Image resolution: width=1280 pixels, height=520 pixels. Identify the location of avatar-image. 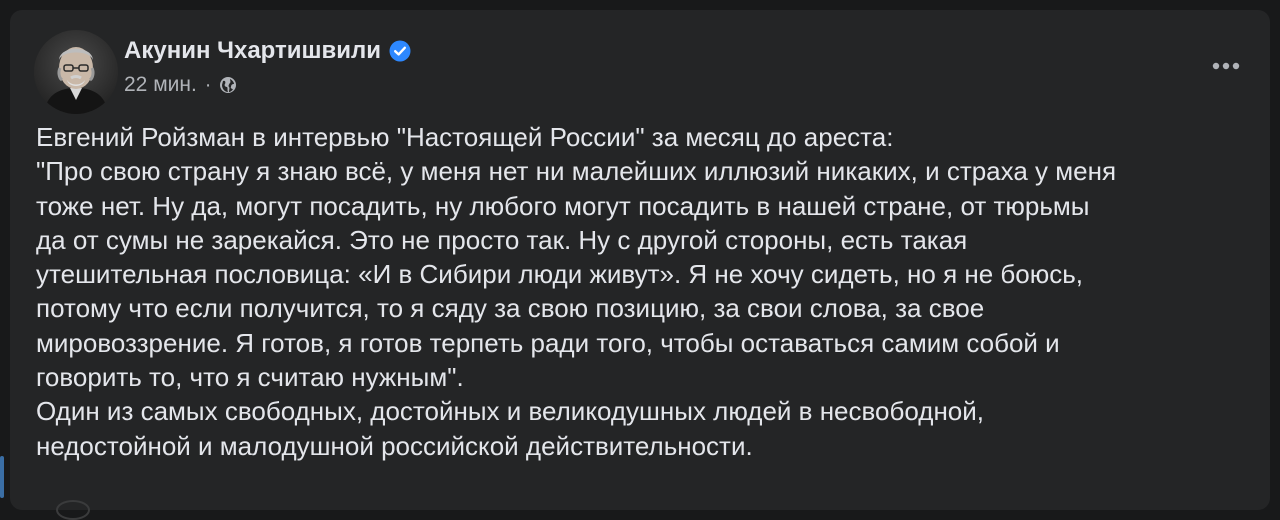
(76, 72).